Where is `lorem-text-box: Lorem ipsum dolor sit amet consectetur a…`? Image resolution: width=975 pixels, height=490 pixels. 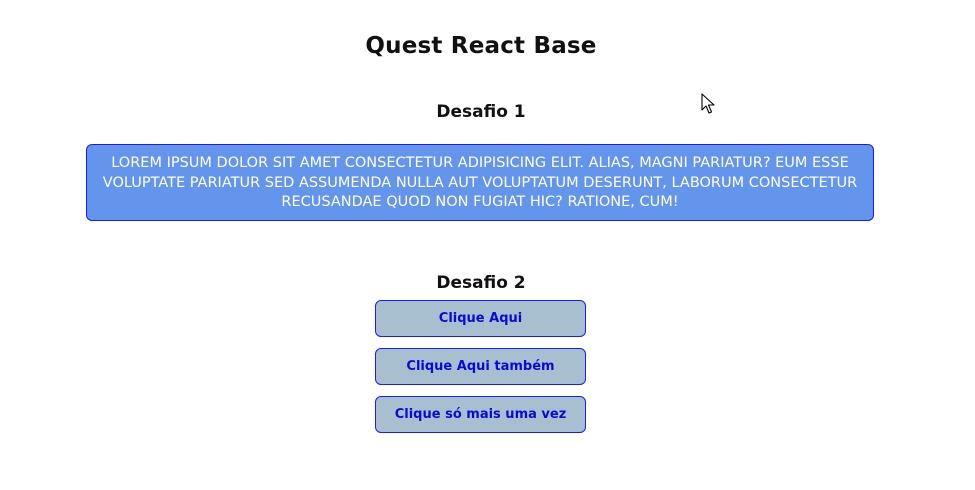 lorem-text-box: Lorem ipsum dolor sit amet consectetur a… is located at coordinates (480, 182).